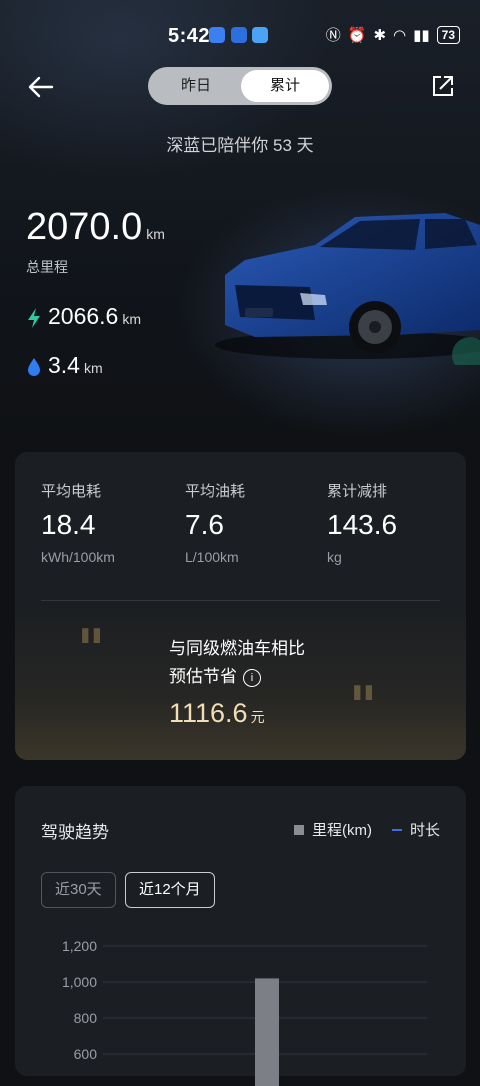  I want to click on companion-days-text: 深蓝已陪伴你 53 天, so click(240, 145).